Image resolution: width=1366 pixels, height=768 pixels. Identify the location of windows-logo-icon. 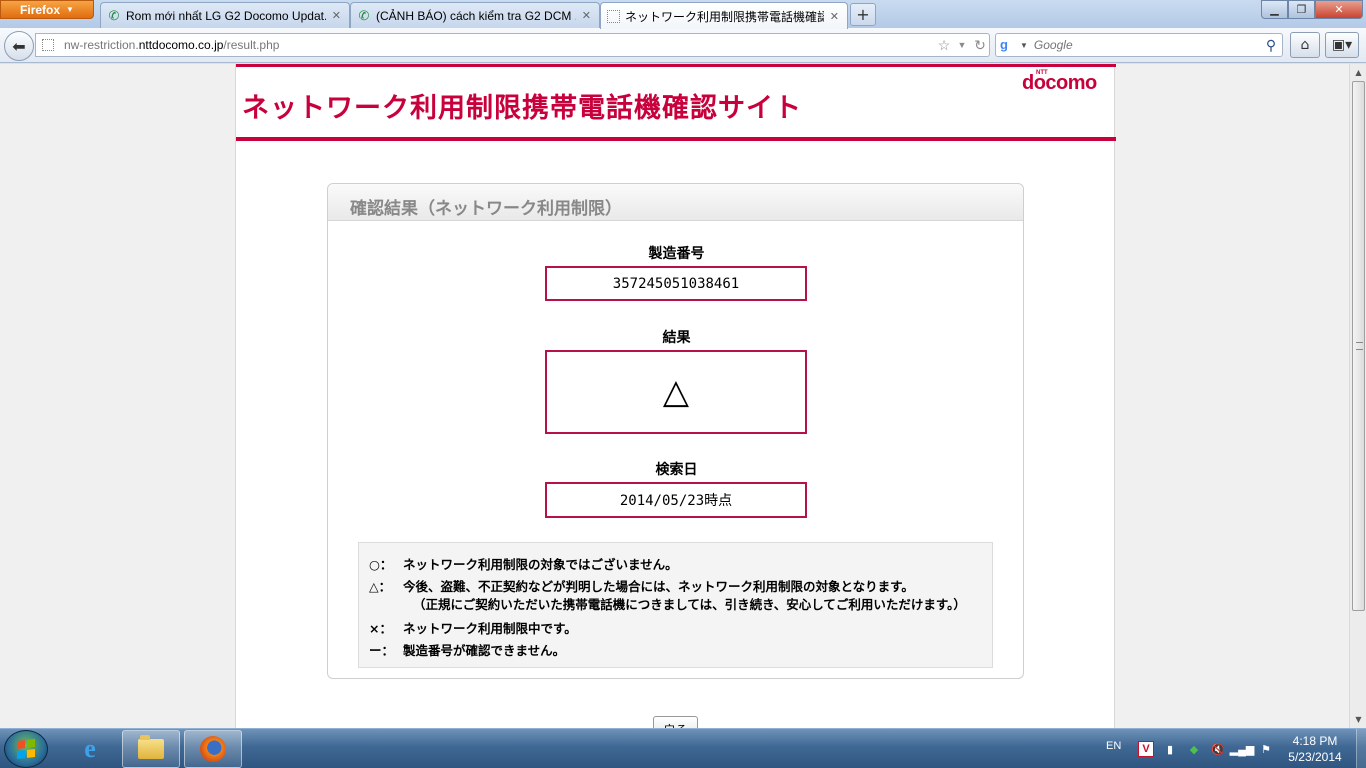
(26, 749).